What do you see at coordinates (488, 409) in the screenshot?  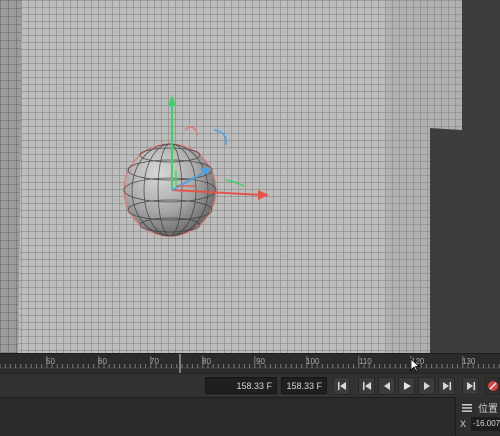 I see `position-section-title: 位置` at bounding box center [488, 409].